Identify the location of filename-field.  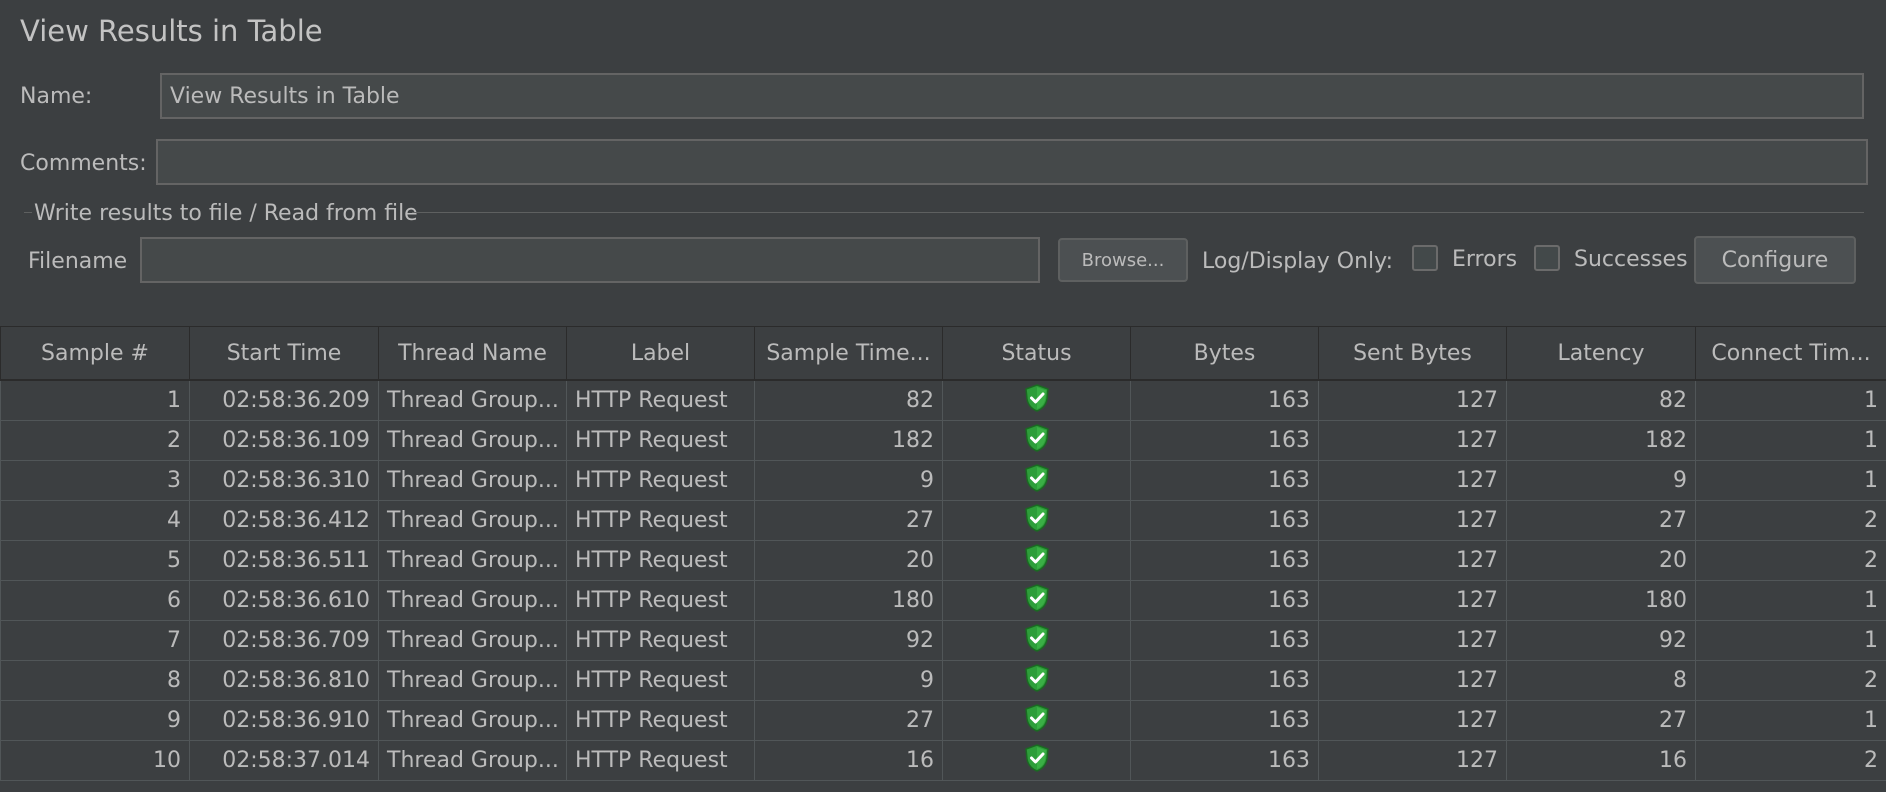
(590, 260).